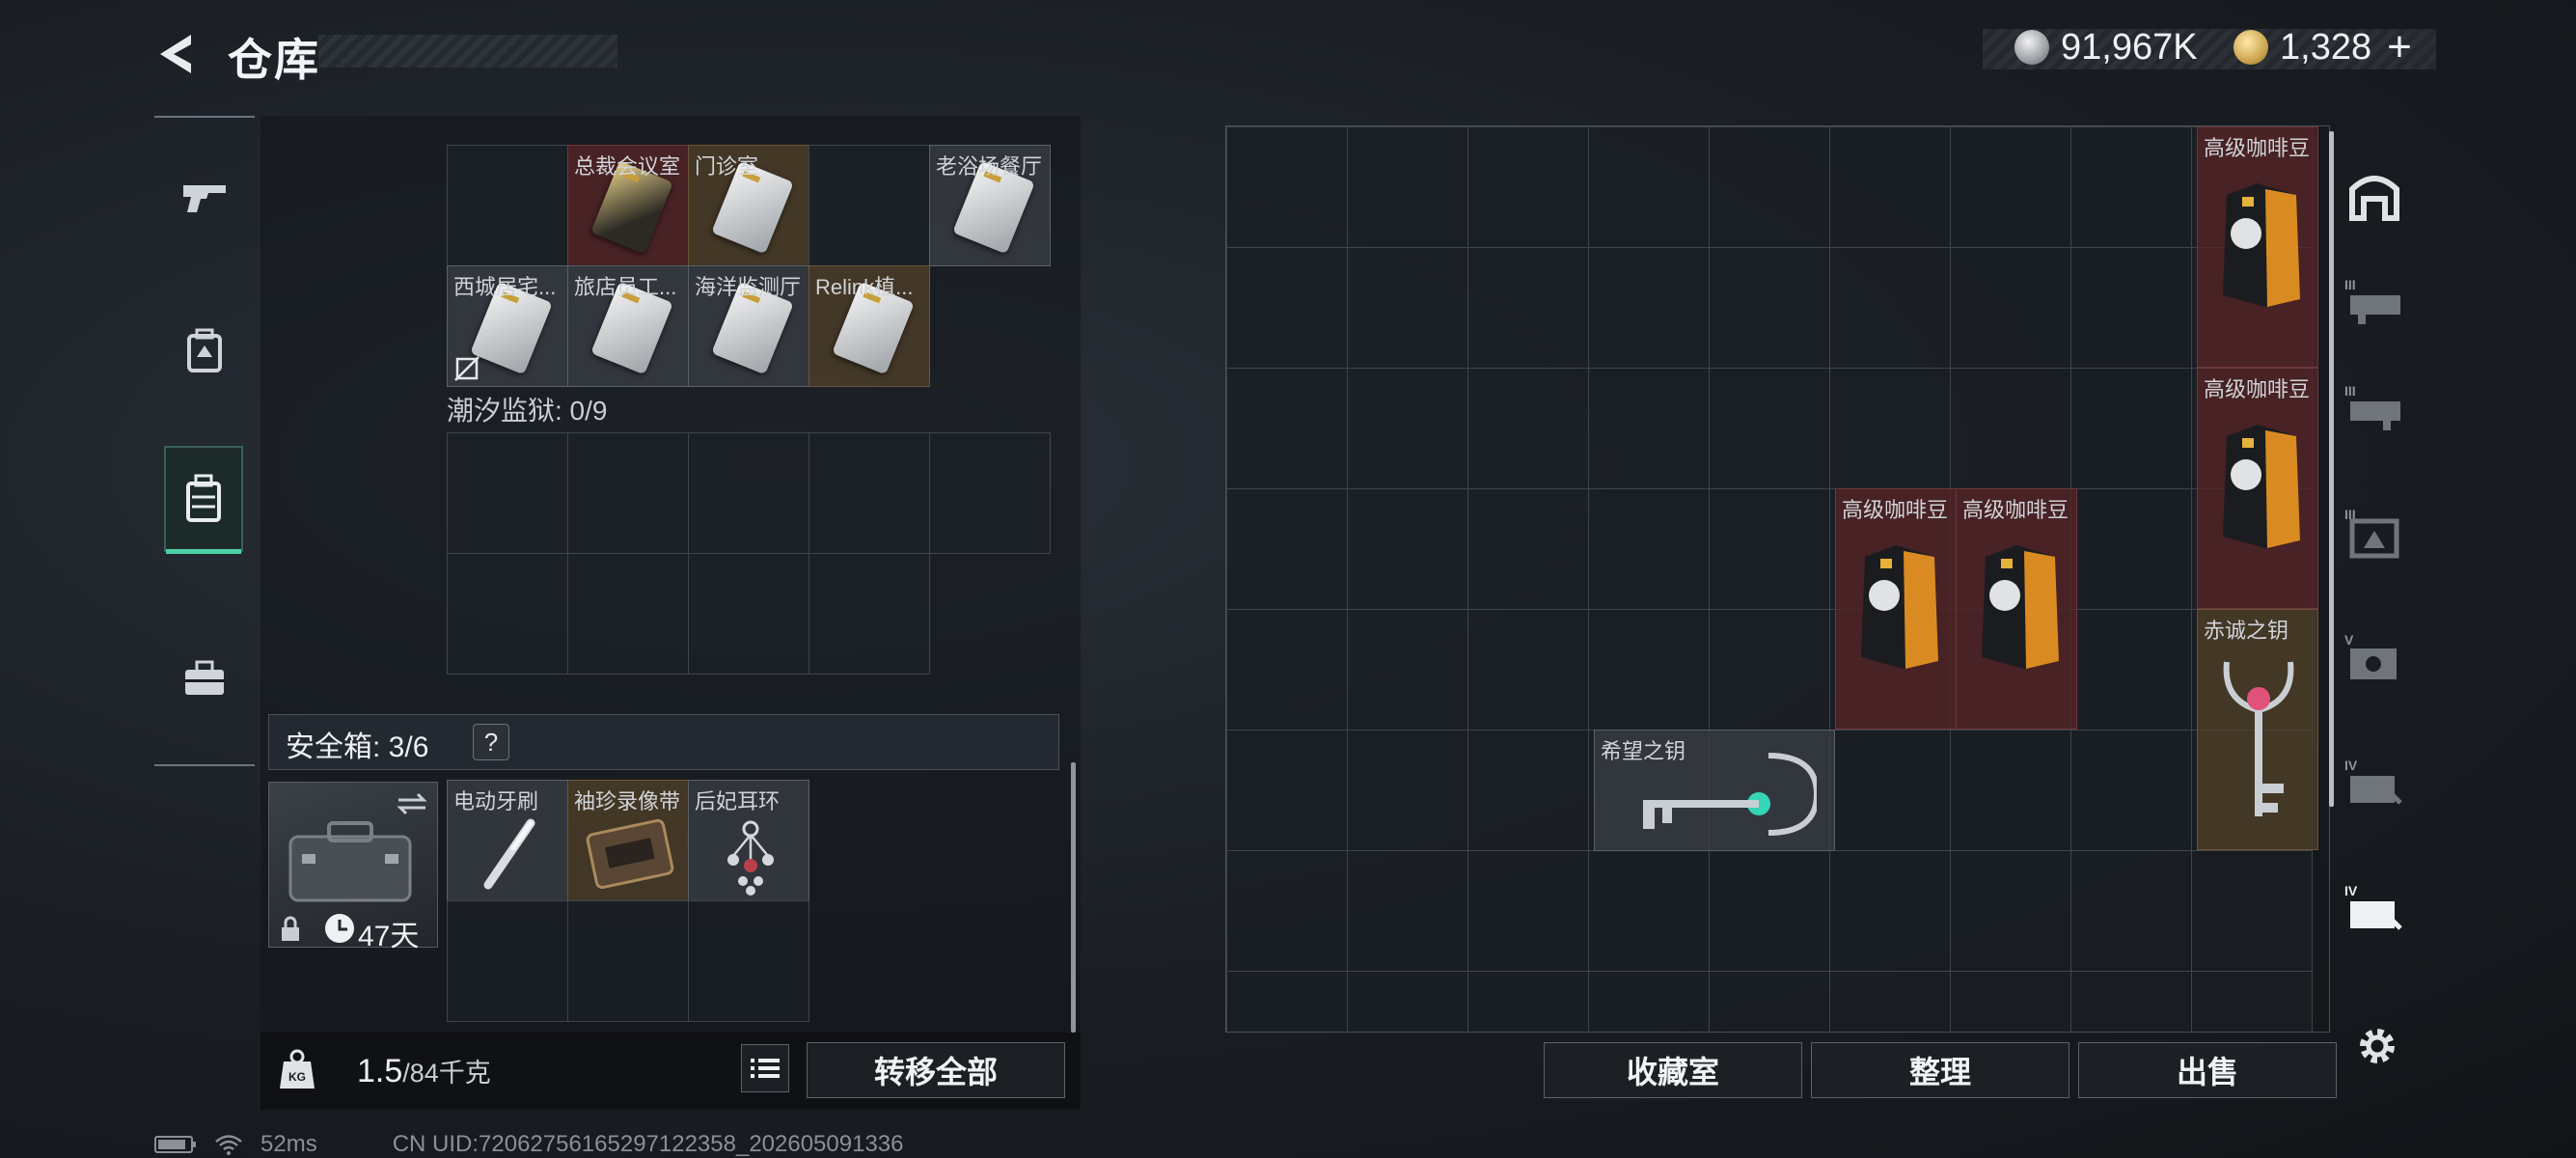  Describe the element at coordinates (491, 742) in the screenshot. I see `help-button: ?` at that location.